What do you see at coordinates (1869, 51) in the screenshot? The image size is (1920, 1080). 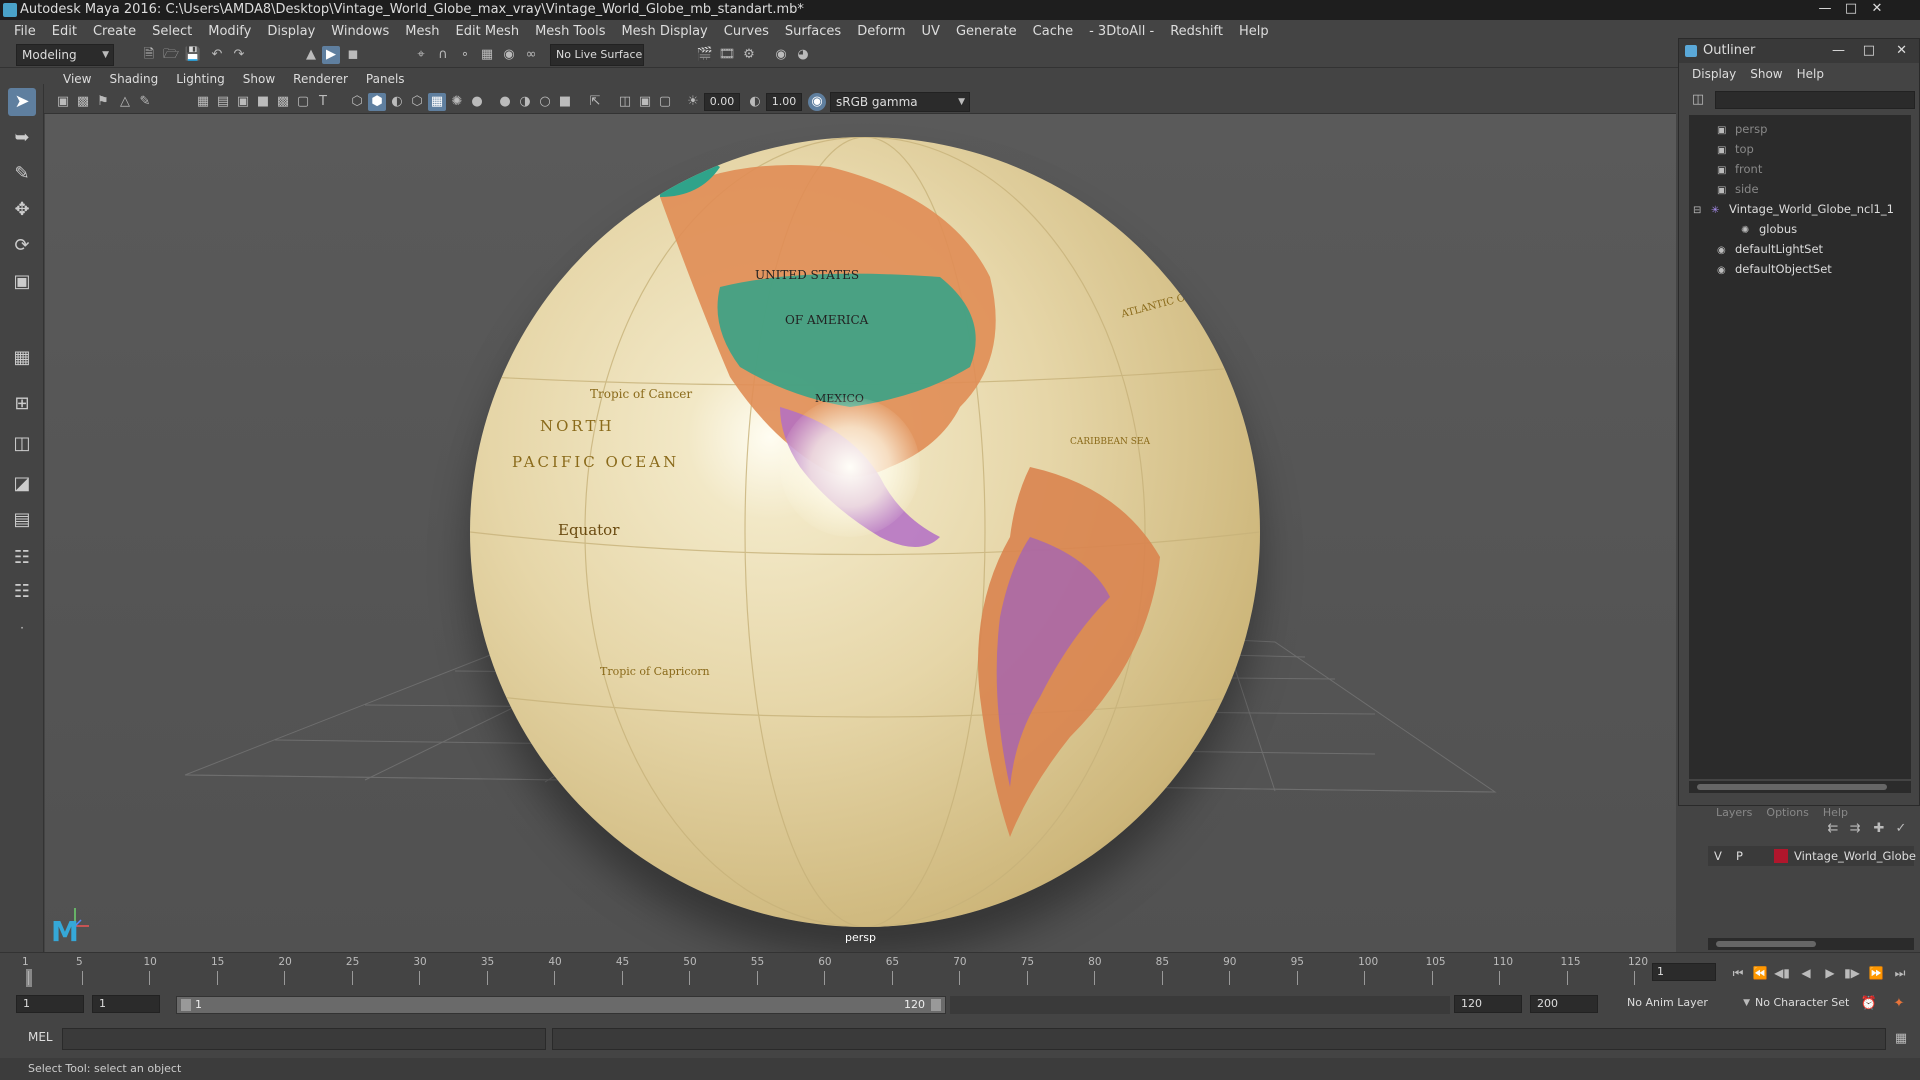 I see `outliner-maximize-icon: □` at bounding box center [1869, 51].